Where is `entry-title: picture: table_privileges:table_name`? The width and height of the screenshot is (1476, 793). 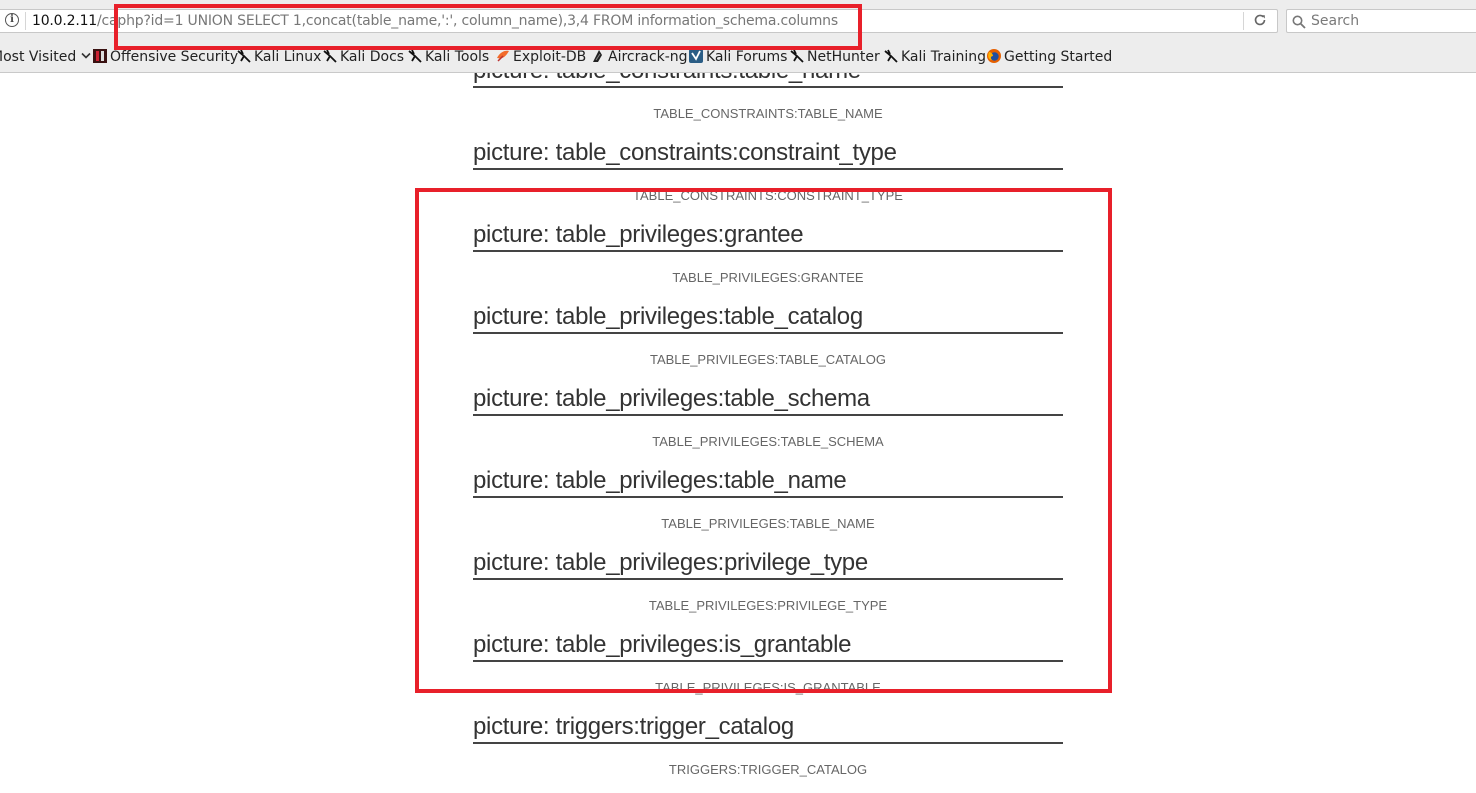 entry-title: picture: table_privileges:table_name is located at coordinates (768, 482).